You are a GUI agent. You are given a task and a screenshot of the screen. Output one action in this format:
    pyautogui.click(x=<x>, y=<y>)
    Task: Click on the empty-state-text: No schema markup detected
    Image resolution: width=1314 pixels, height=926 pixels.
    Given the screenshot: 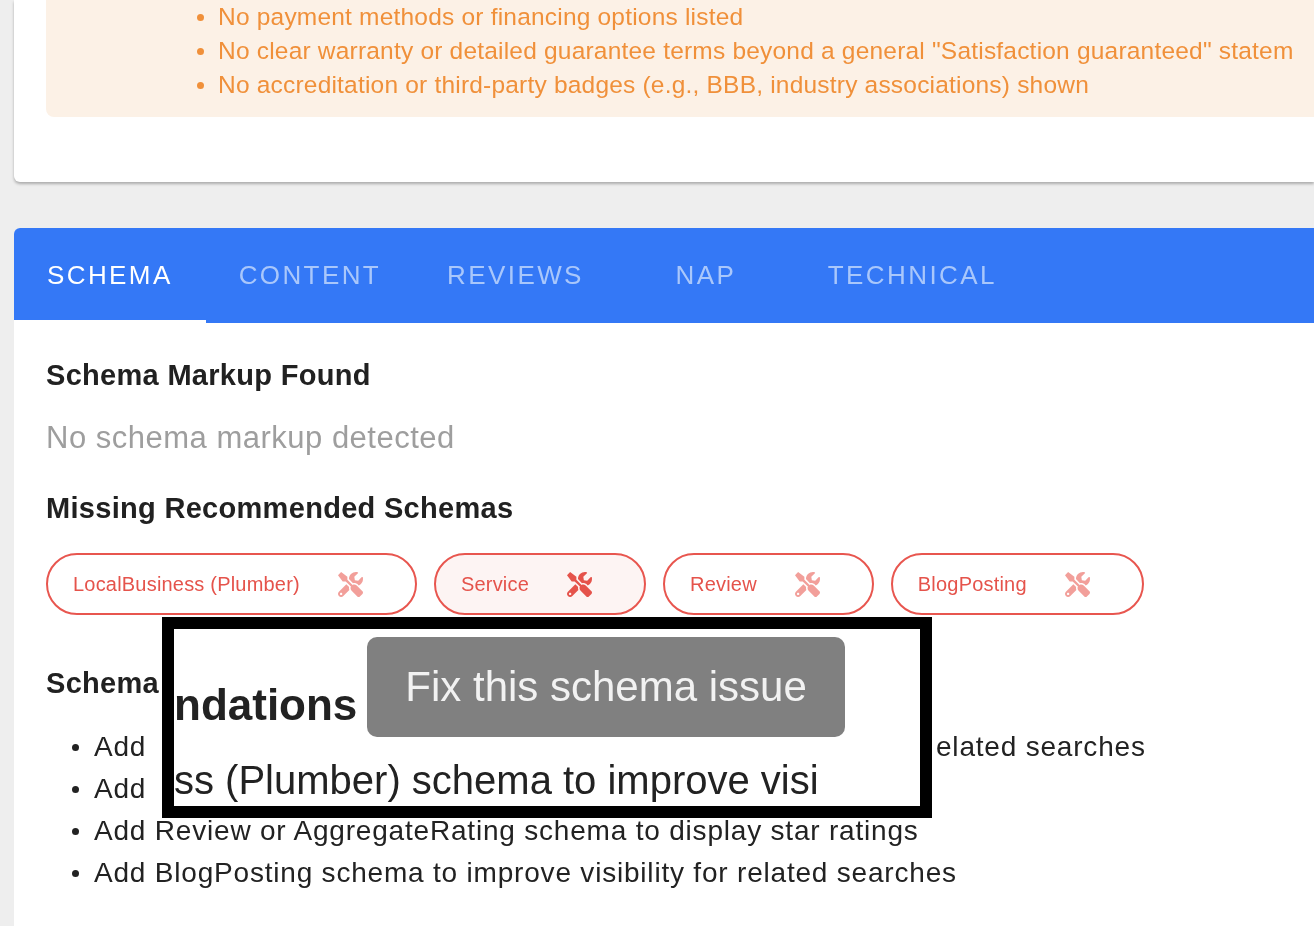 What is the action you would take?
    pyautogui.click(x=250, y=438)
    